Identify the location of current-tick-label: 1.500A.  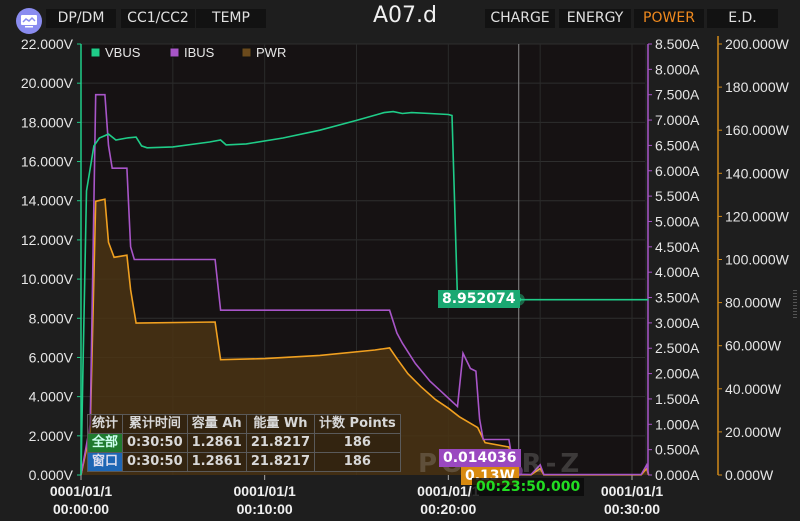
(677, 399).